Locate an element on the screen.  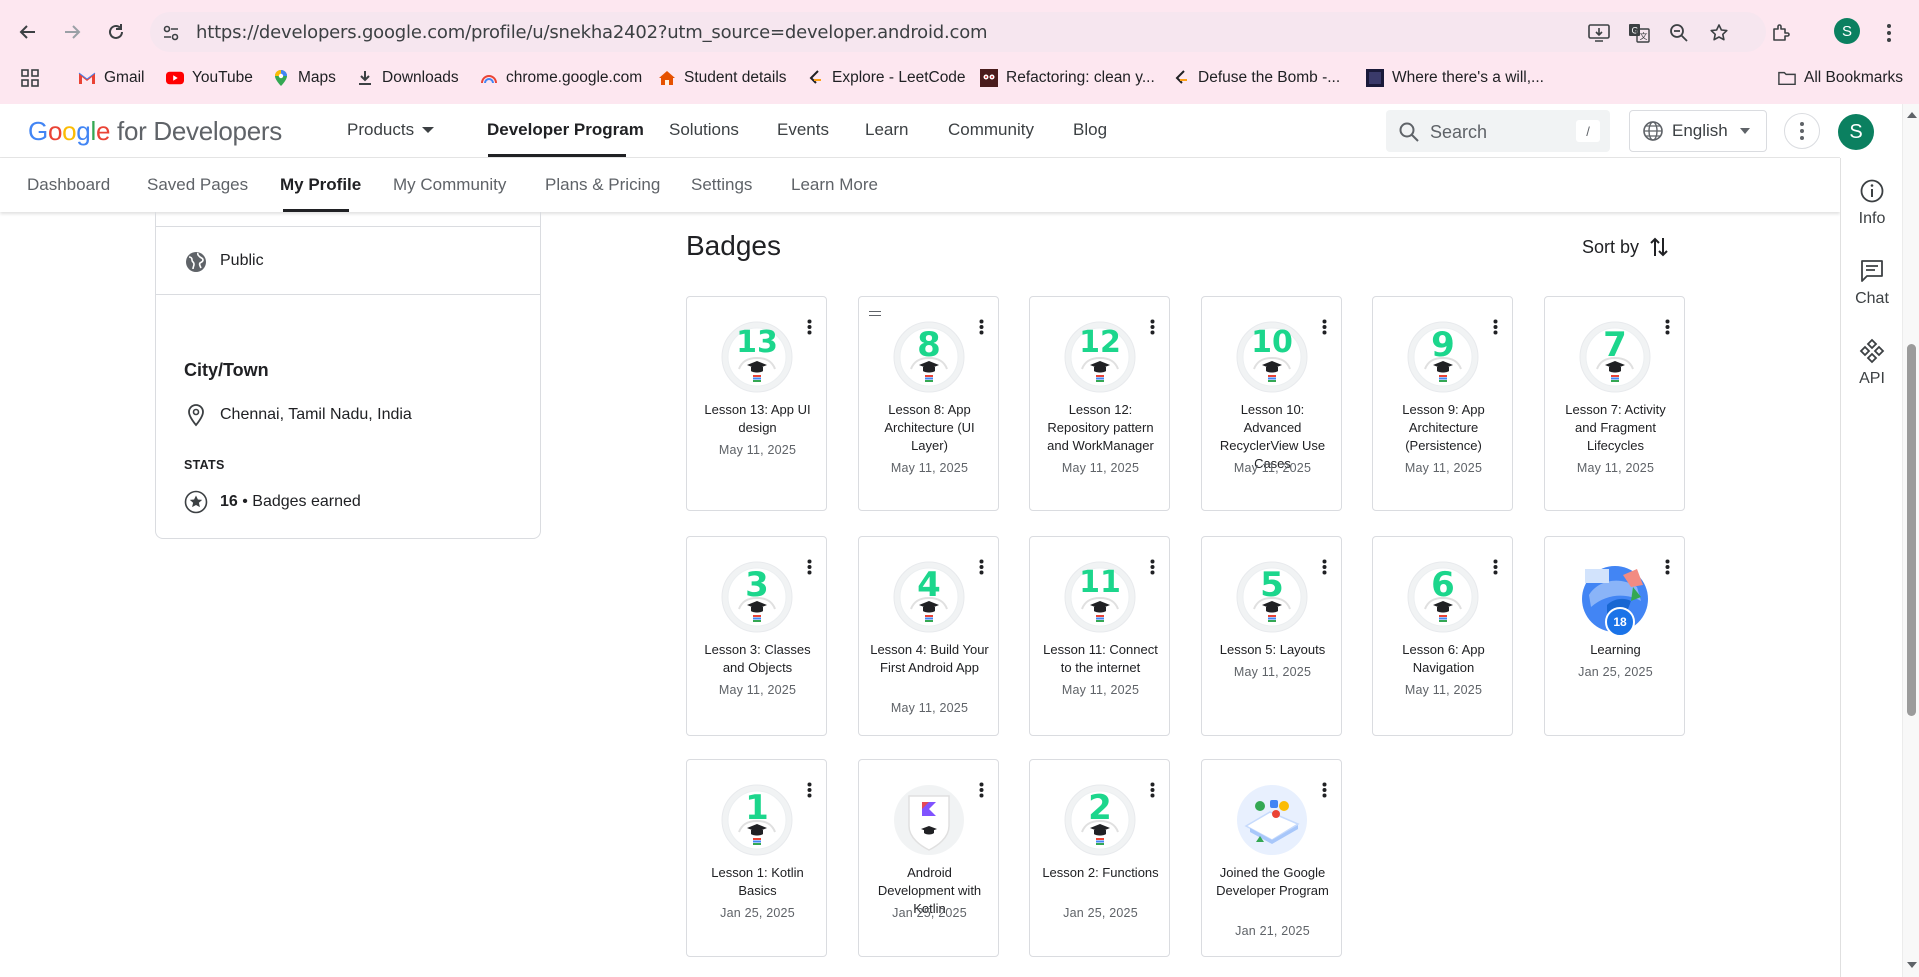
scroll-up-icon is located at coordinates (1912, 115).